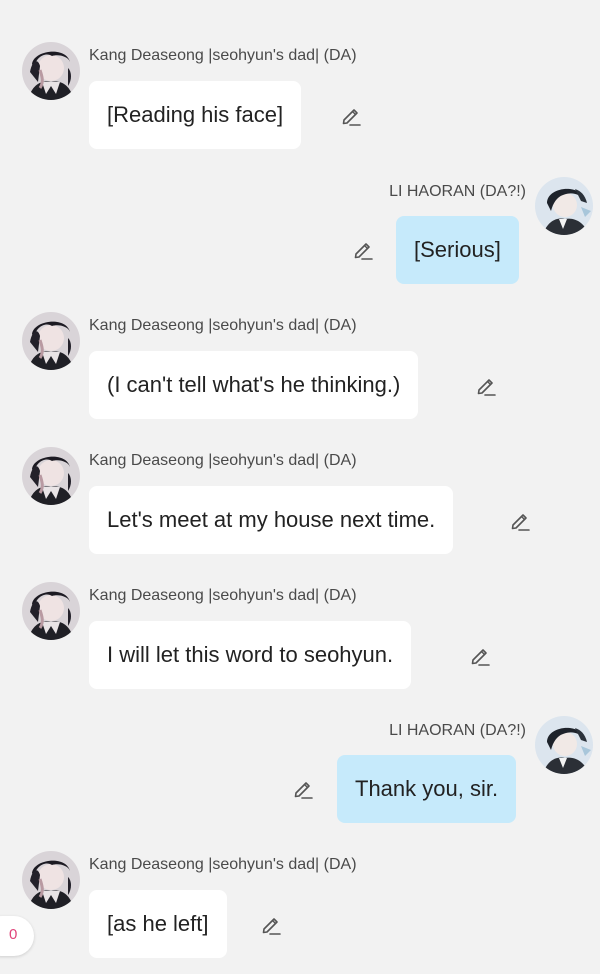  What do you see at coordinates (427, 789) in the screenshot?
I see `message-bubble: Thank you, sir.` at bounding box center [427, 789].